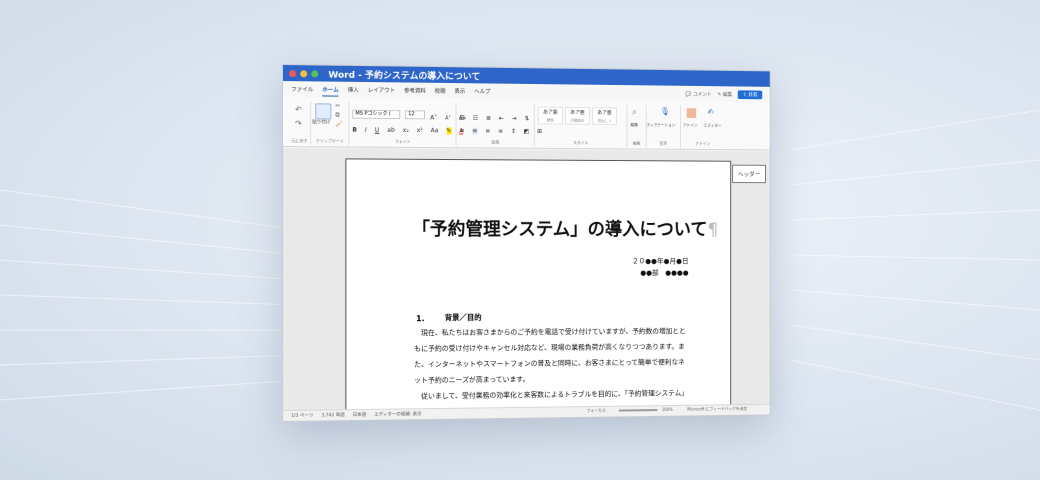 The width and height of the screenshot is (1040, 480). I want to click on comment-label: コメント, so click(702, 94).